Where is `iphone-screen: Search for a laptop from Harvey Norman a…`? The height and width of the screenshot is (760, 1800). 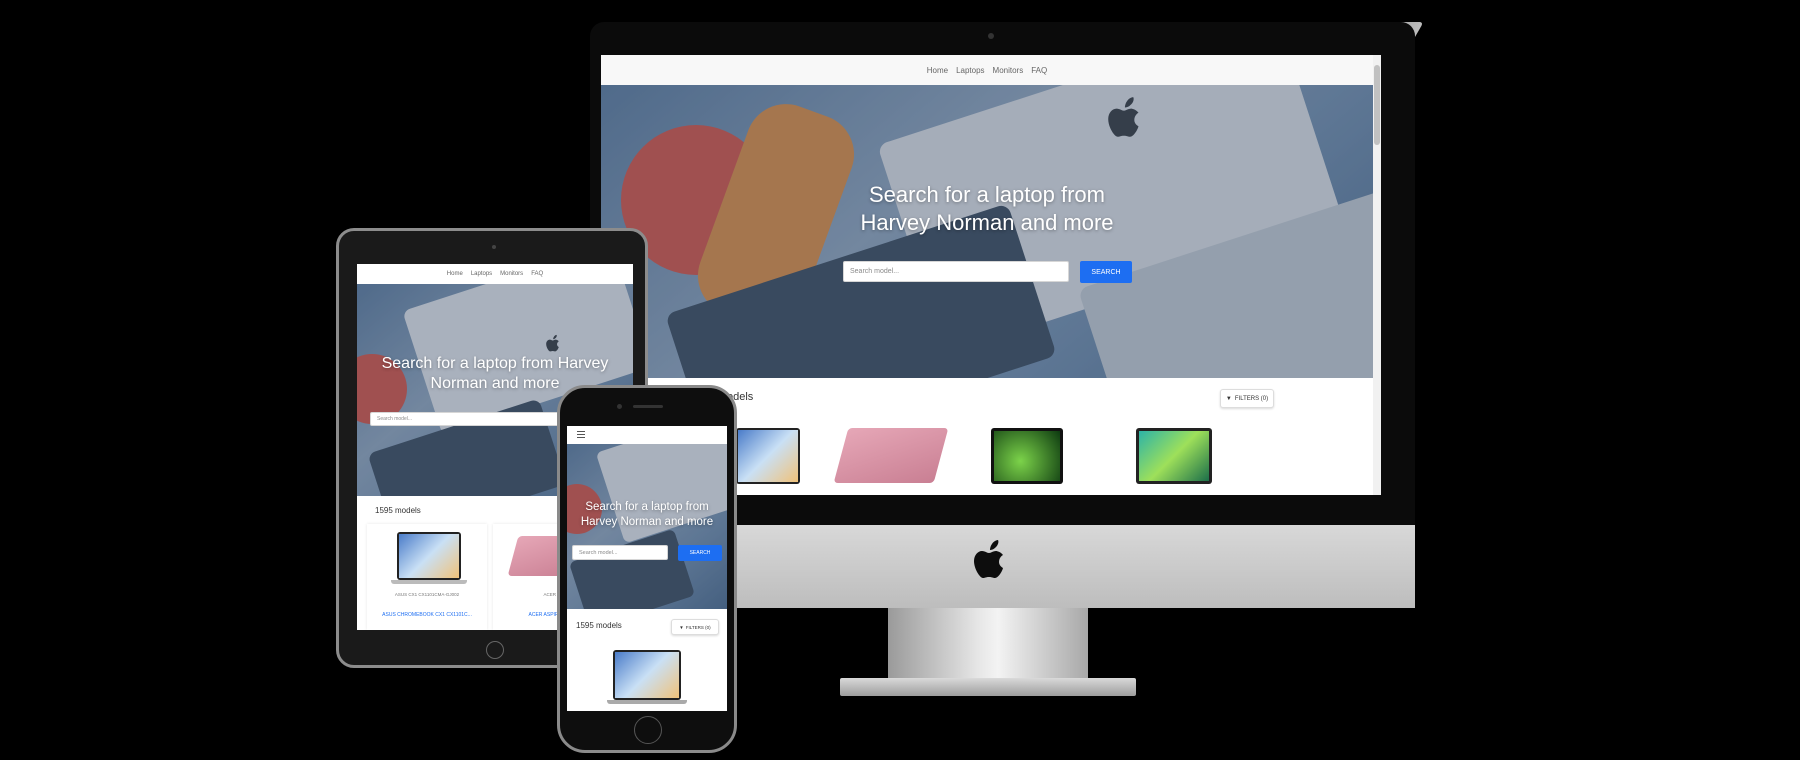
iphone-screen: Search for a laptop from Harvey Norman a… is located at coordinates (647, 568).